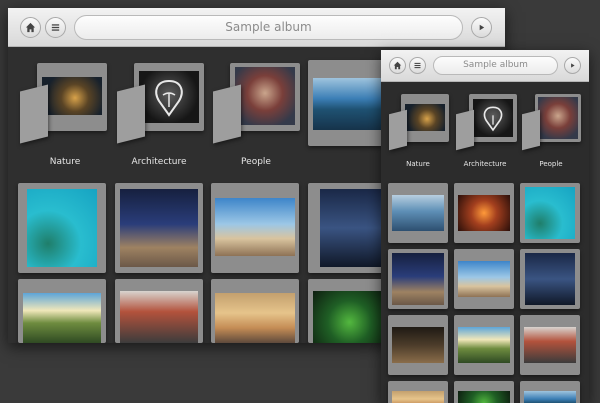 This screenshot has height=403, width=600. I want to click on main-toolbar: Sample album, so click(256, 27).